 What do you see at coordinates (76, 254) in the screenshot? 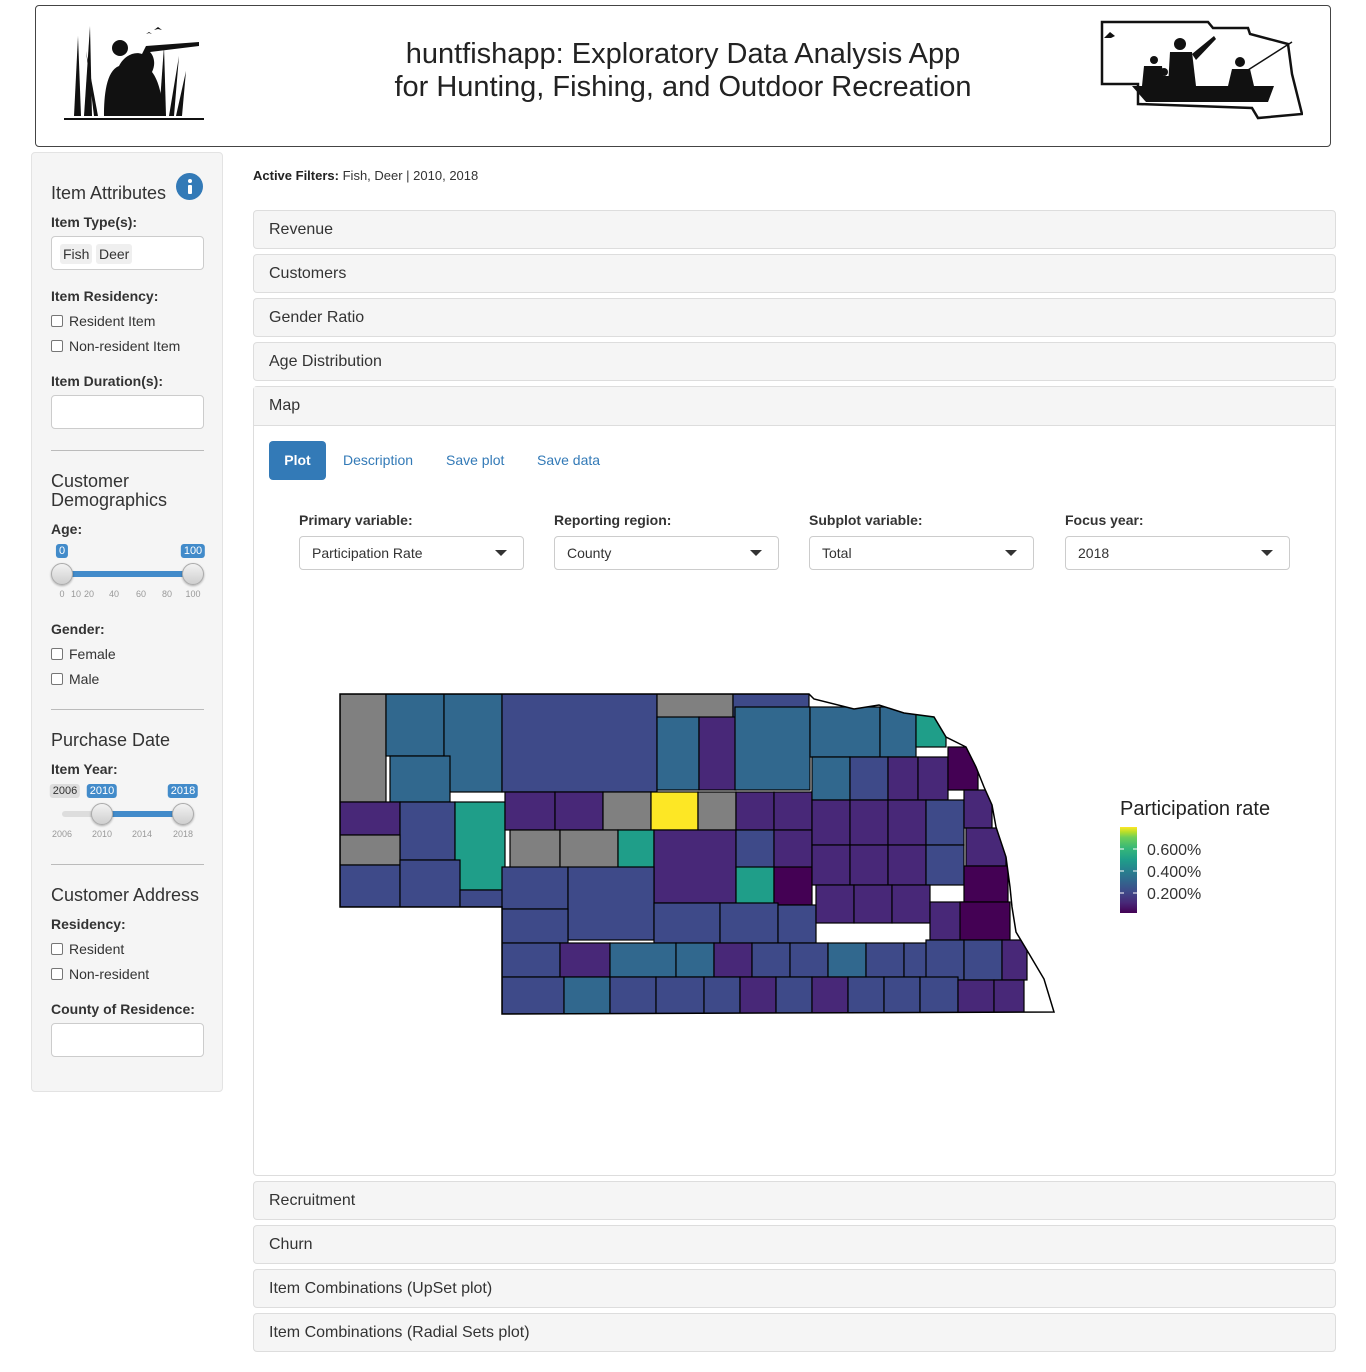
I see `item-type-chip: Fish` at bounding box center [76, 254].